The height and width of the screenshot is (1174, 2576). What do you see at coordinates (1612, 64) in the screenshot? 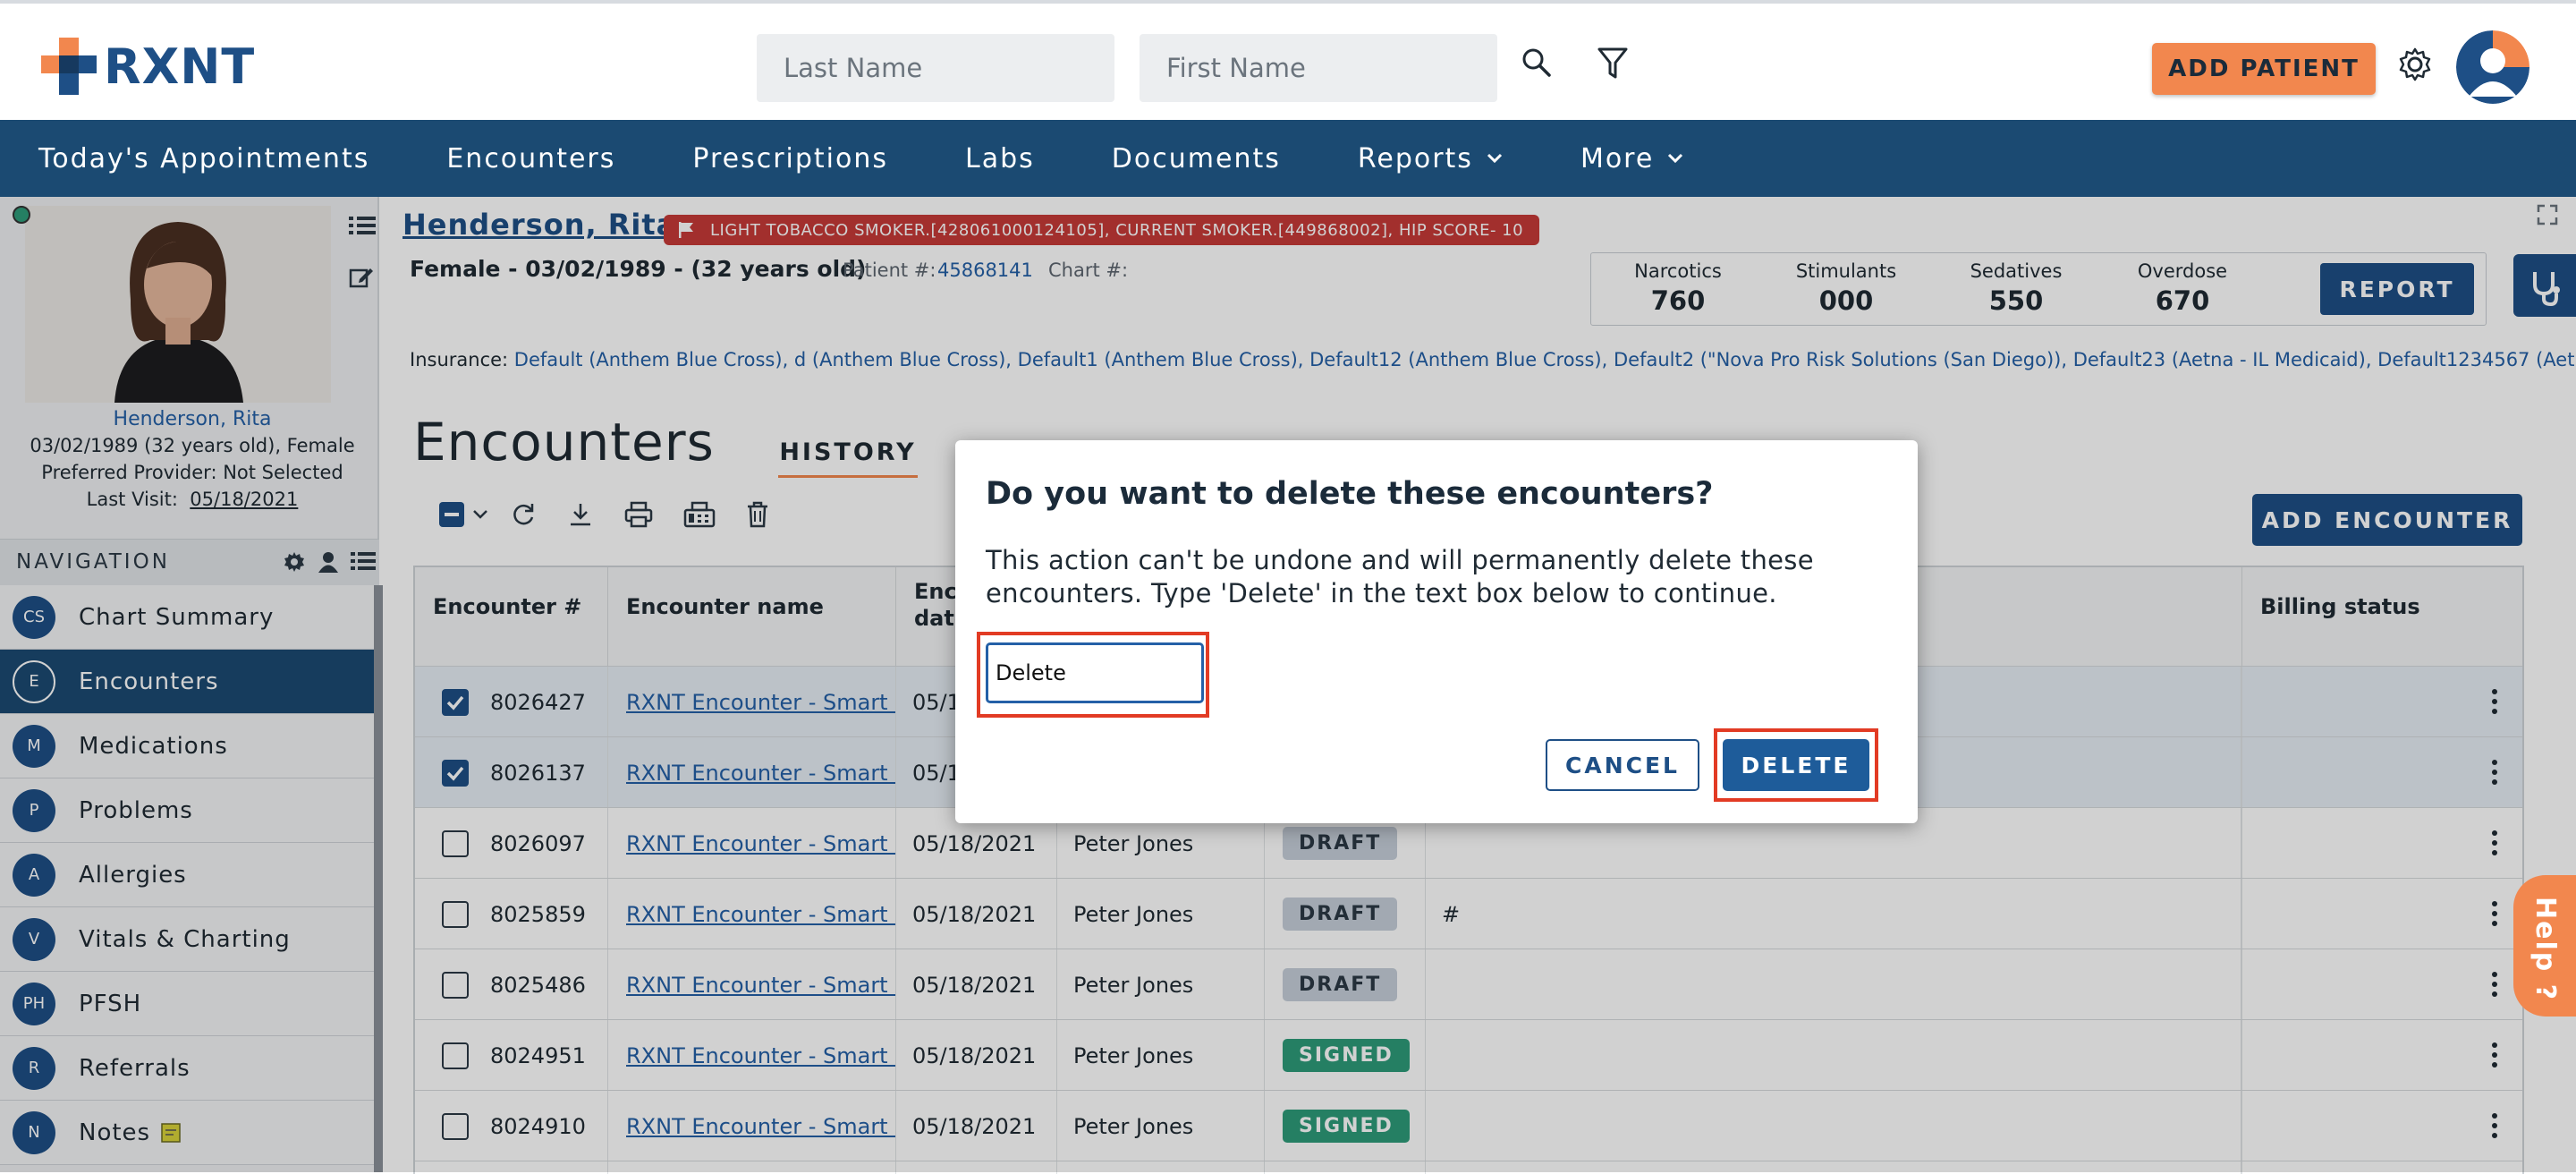
I see `filter-icon` at bounding box center [1612, 64].